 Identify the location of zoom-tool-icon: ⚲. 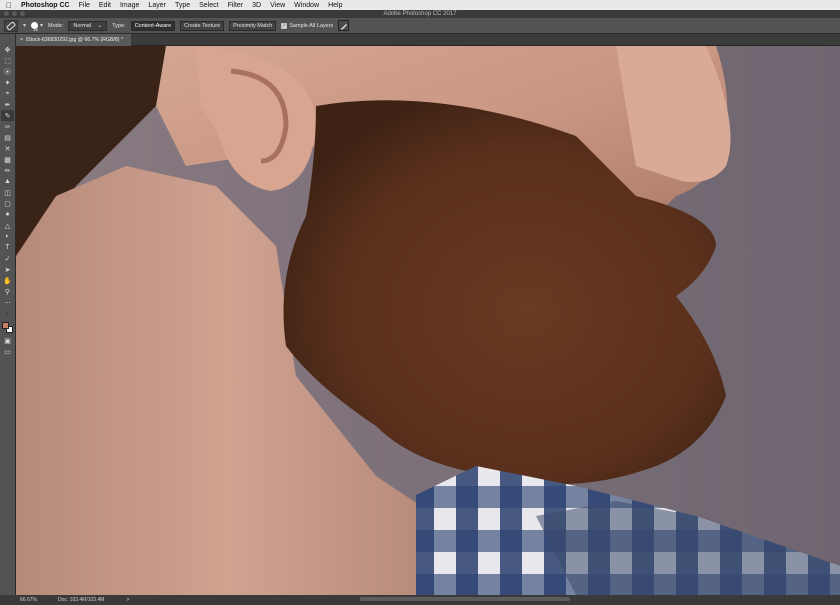
(7, 291).